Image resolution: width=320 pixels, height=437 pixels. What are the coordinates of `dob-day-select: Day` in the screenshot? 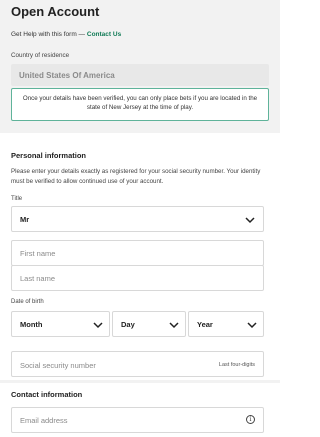 It's located at (149, 324).